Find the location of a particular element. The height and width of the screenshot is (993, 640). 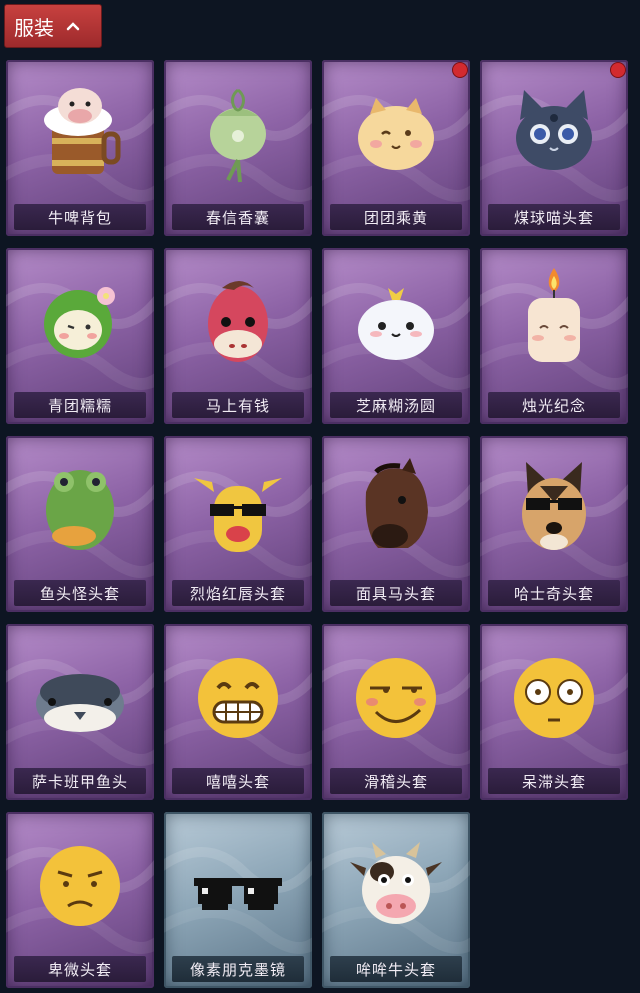

costume-card: 卑微头套 is located at coordinates (80, 900).